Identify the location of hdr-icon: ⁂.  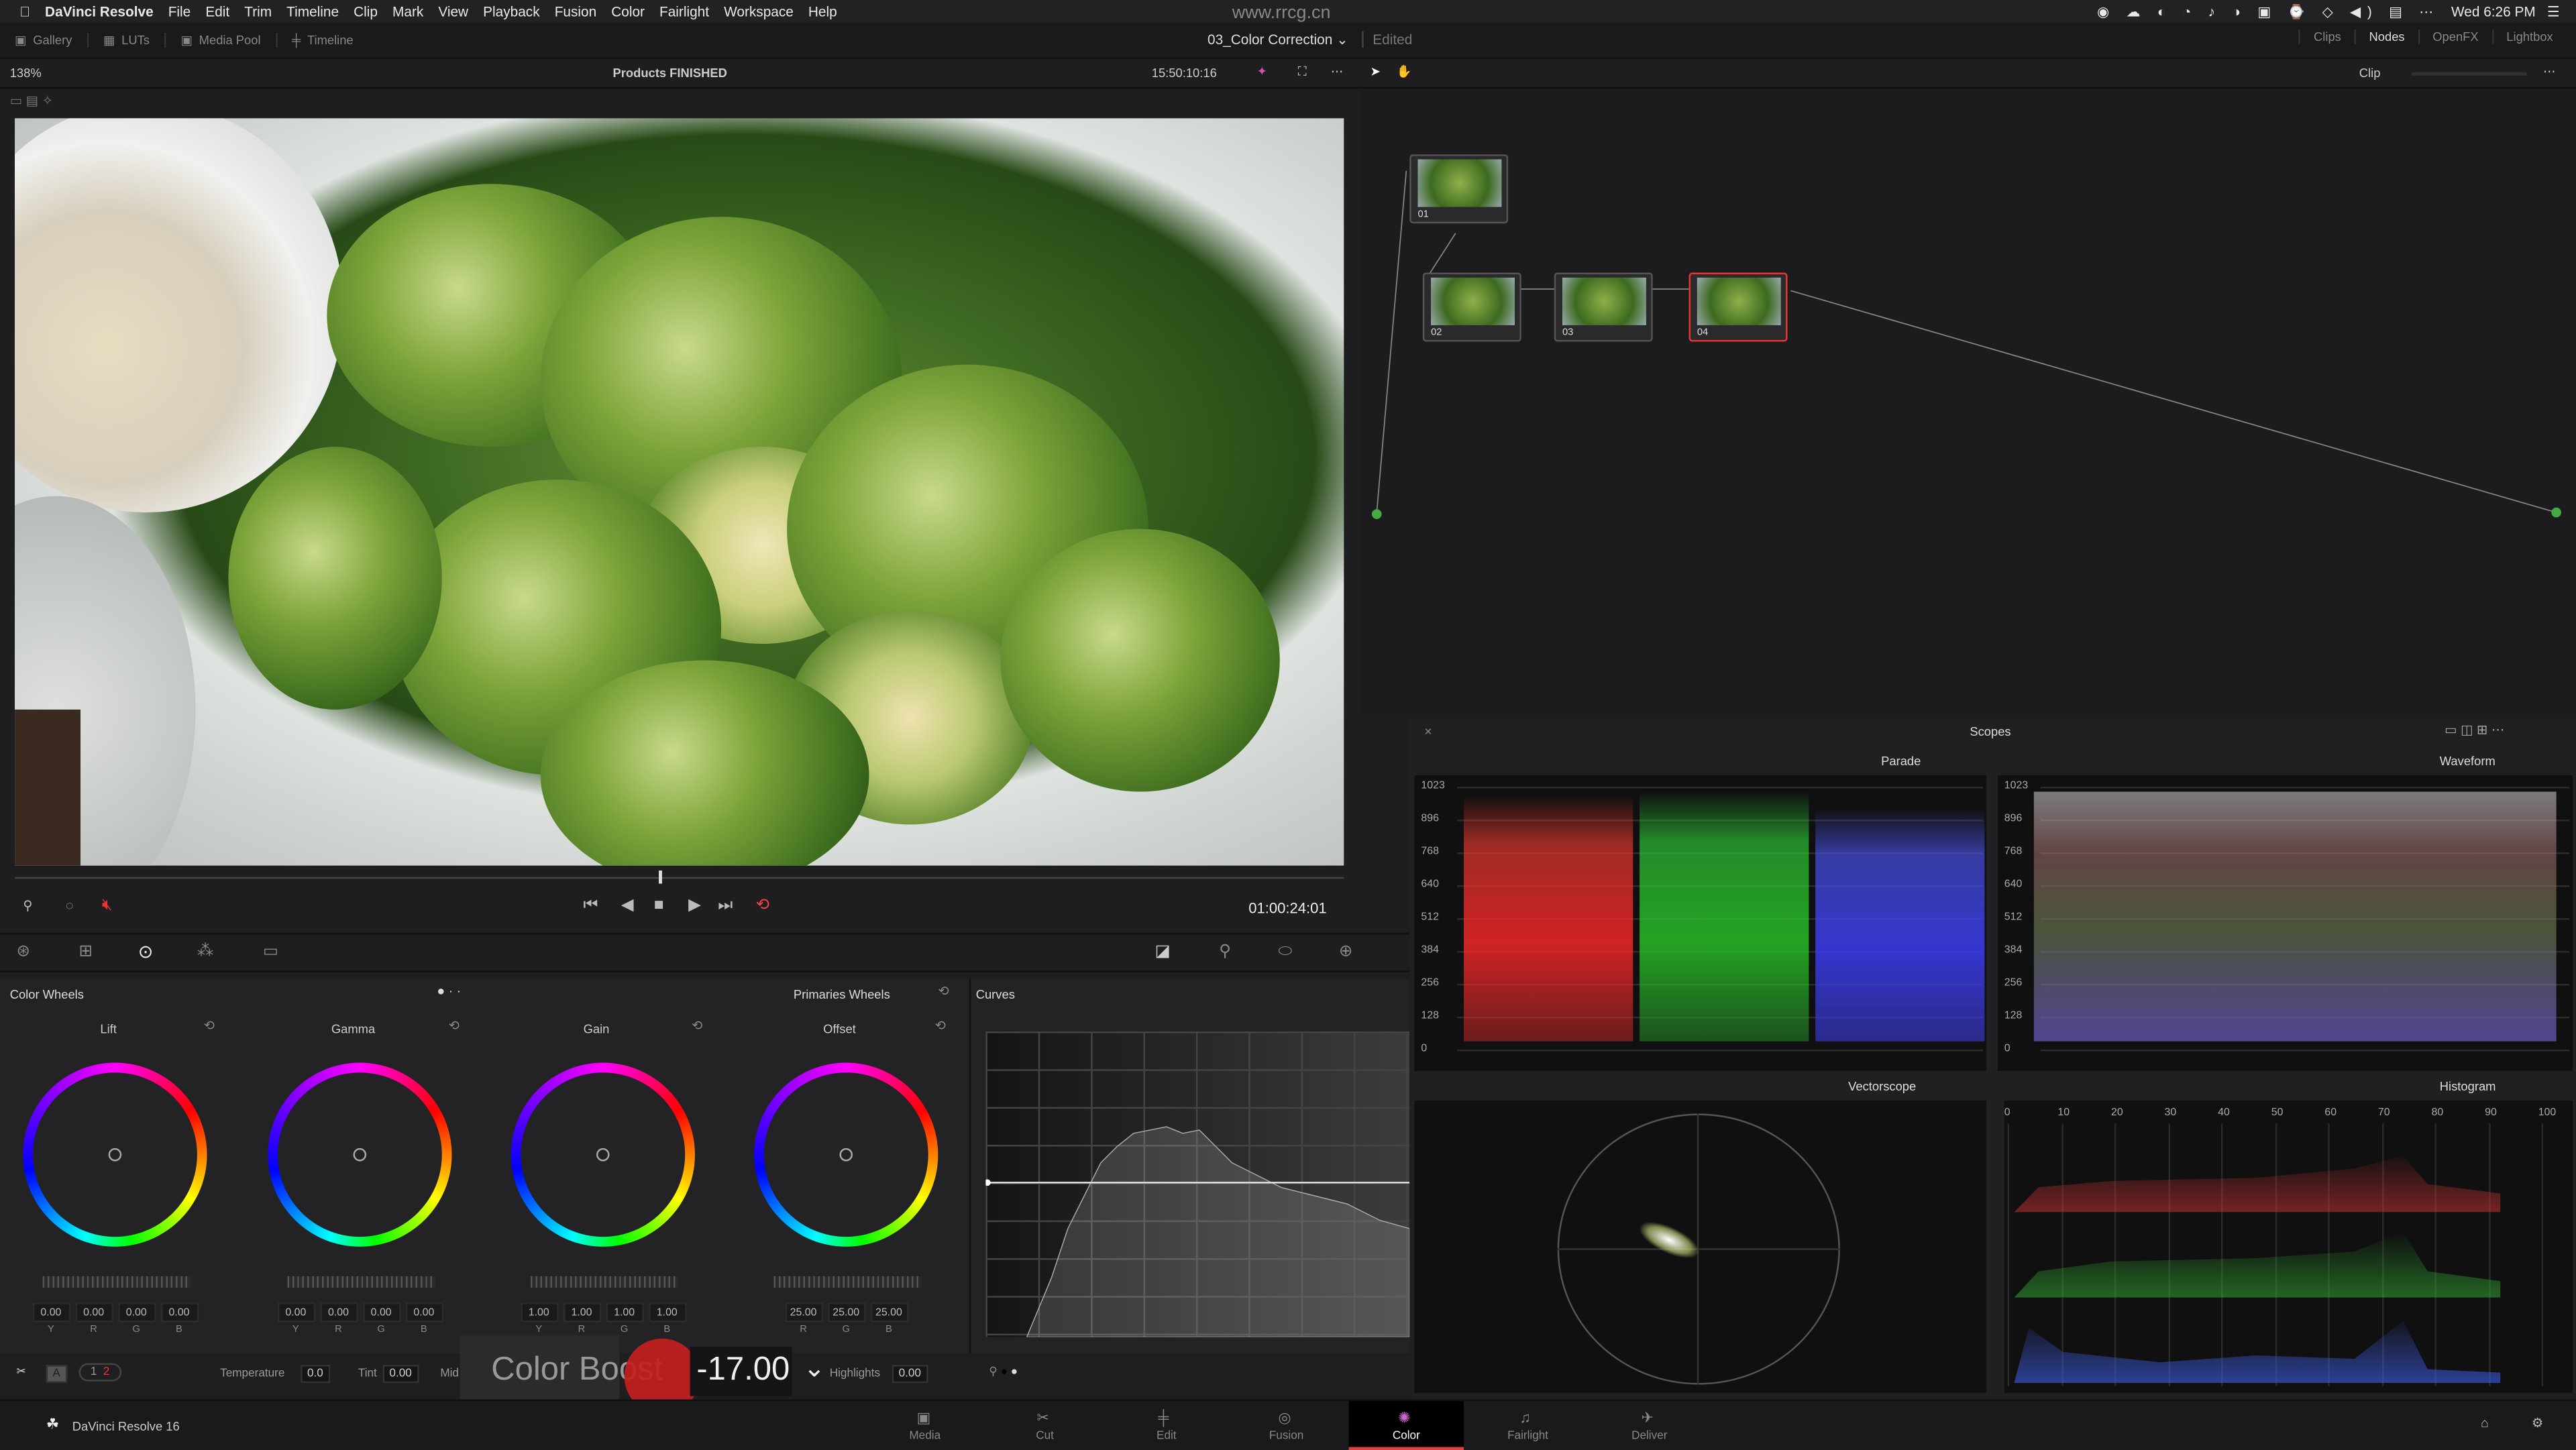
(205, 952).